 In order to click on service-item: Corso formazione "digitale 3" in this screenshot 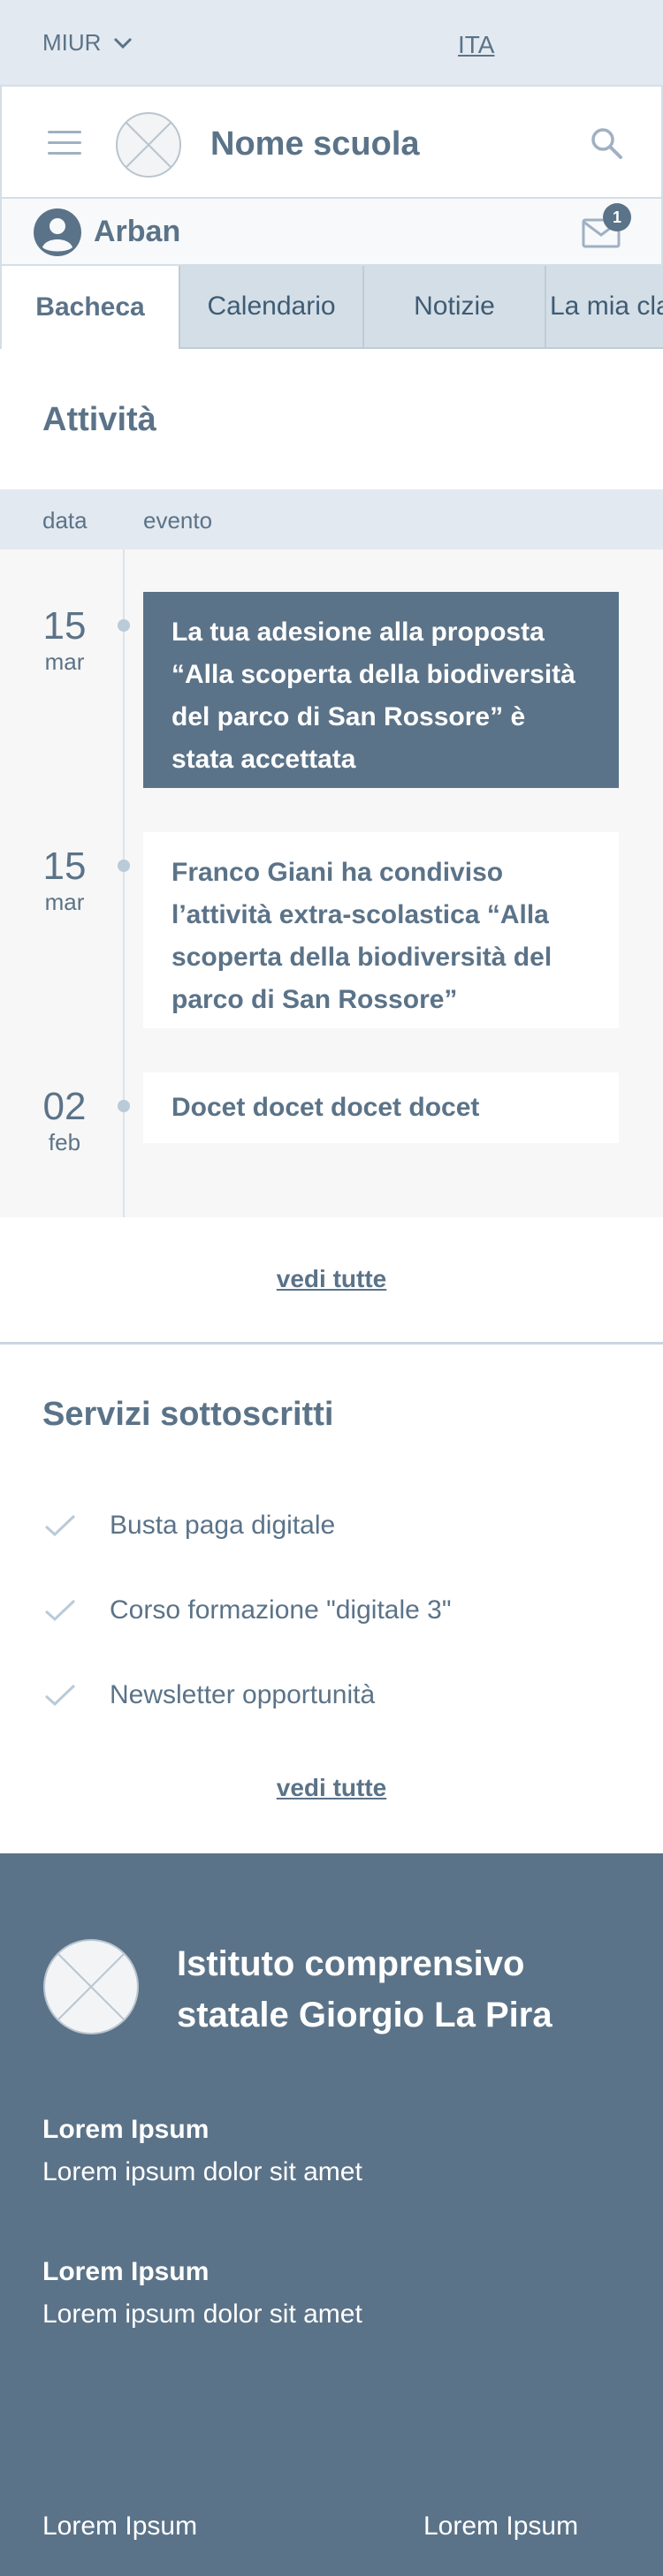, I will do `click(247, 1610)`.